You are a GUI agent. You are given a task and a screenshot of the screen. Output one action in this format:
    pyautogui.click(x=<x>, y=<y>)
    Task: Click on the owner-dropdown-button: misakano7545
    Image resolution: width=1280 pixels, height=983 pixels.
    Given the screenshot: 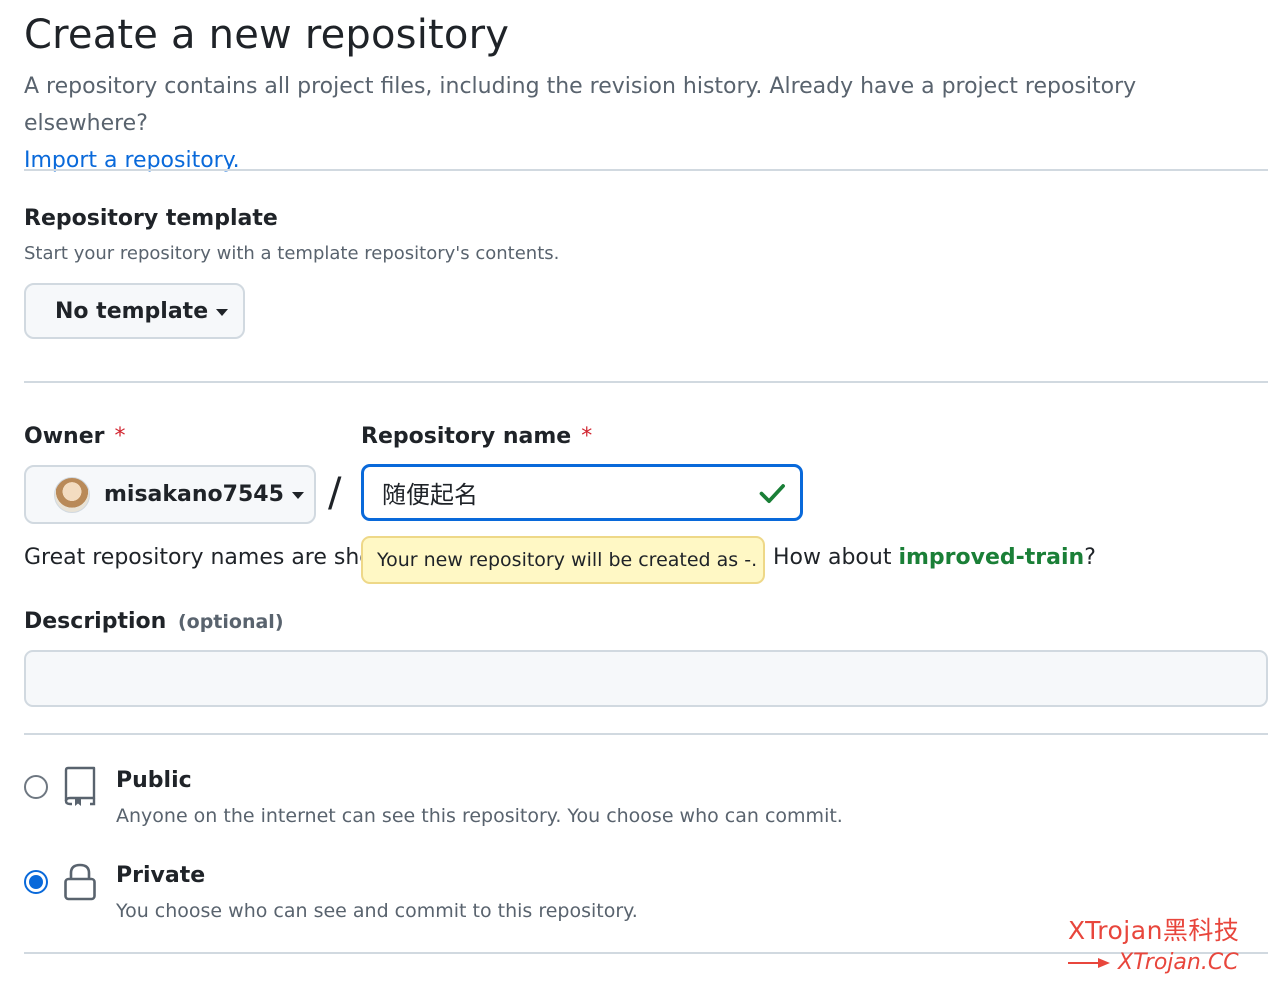 What is the action you would take?
    pyautogui.click(x=170, y=494)
    